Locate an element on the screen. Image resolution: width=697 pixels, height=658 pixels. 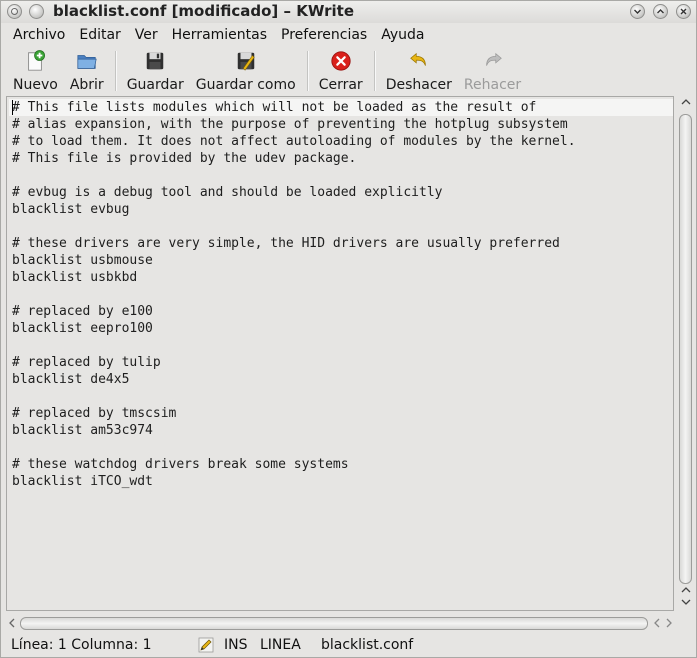
scroll-up-icon is located at coordinates (685, 104).